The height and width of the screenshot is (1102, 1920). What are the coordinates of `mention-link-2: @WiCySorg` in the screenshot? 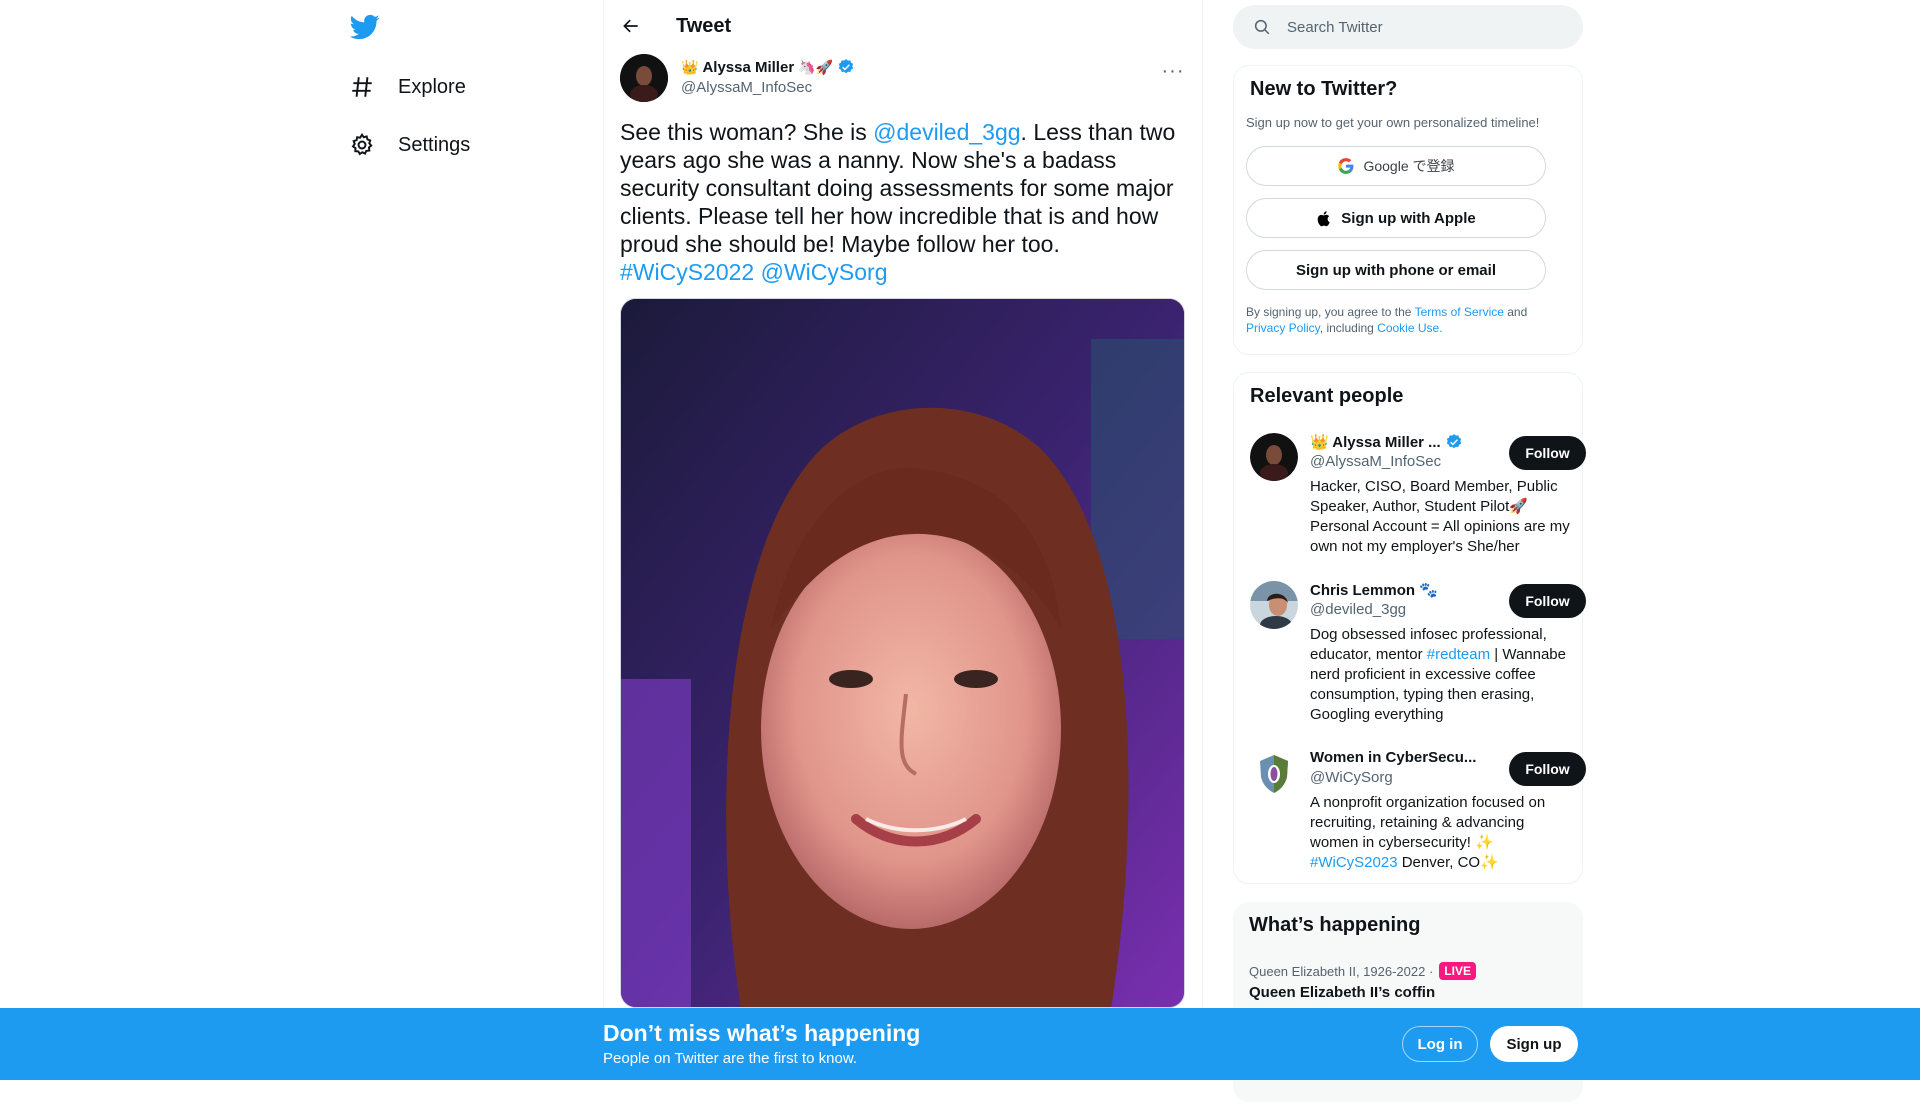 It's located at (824, 272).